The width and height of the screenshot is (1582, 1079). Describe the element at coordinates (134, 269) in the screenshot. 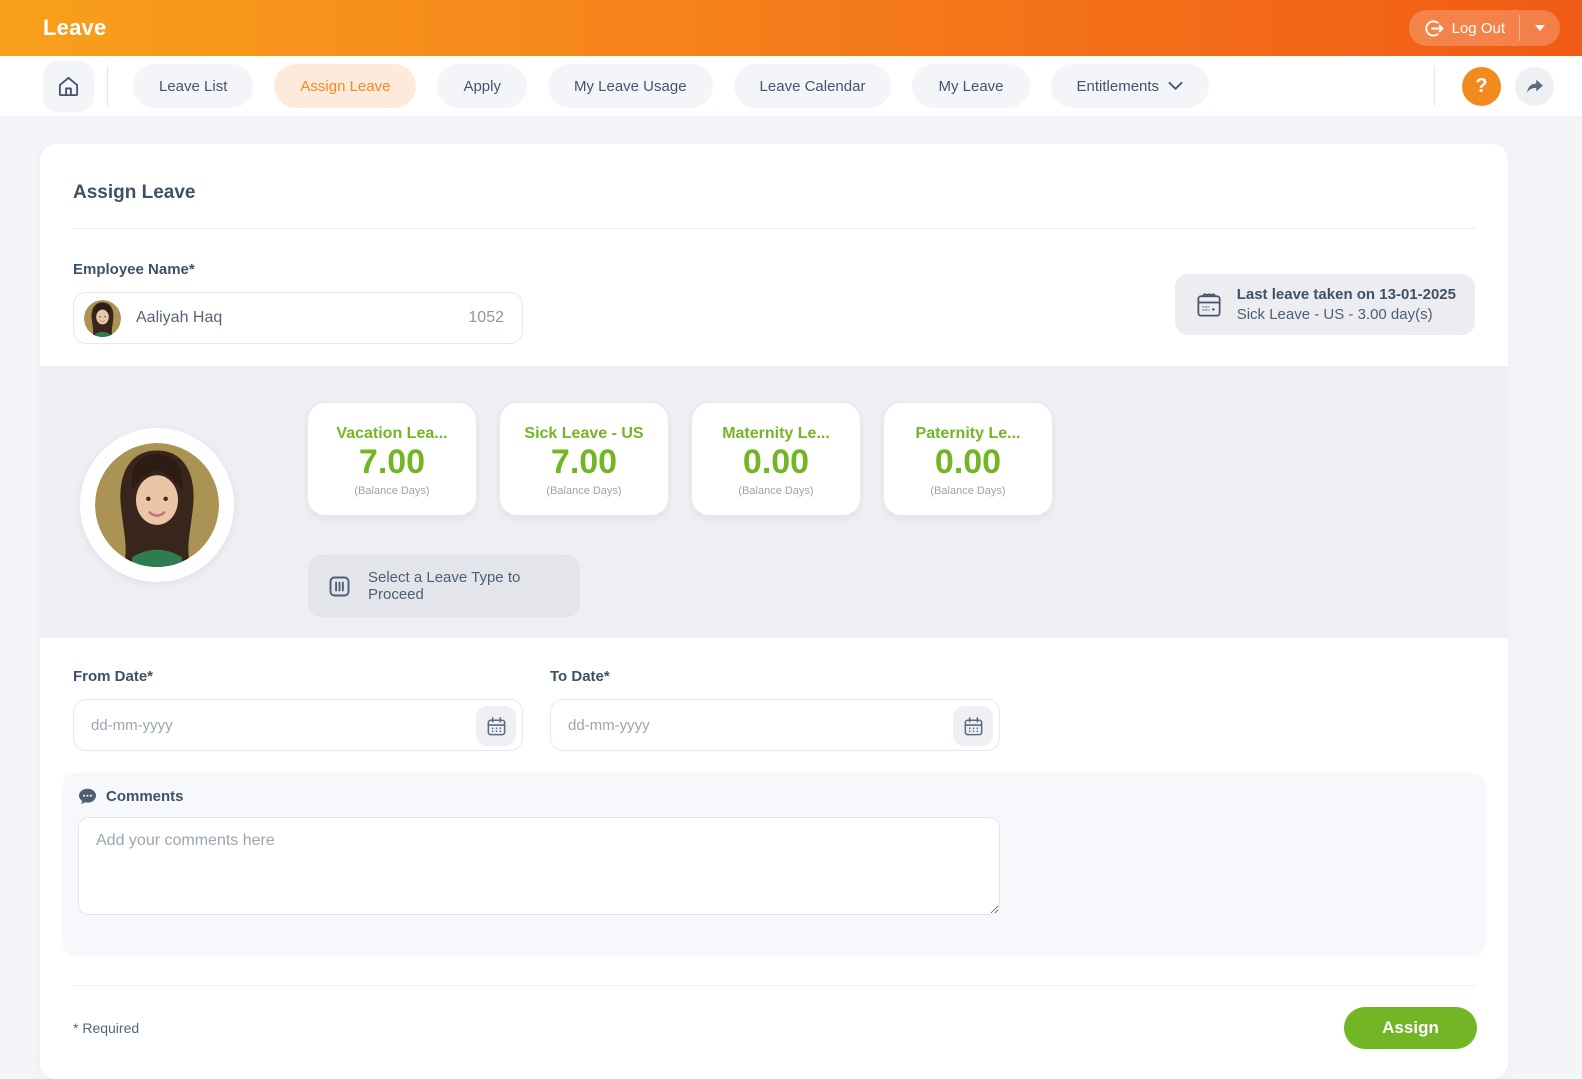

I see `employee-name-label: Employee Name*` at that location.